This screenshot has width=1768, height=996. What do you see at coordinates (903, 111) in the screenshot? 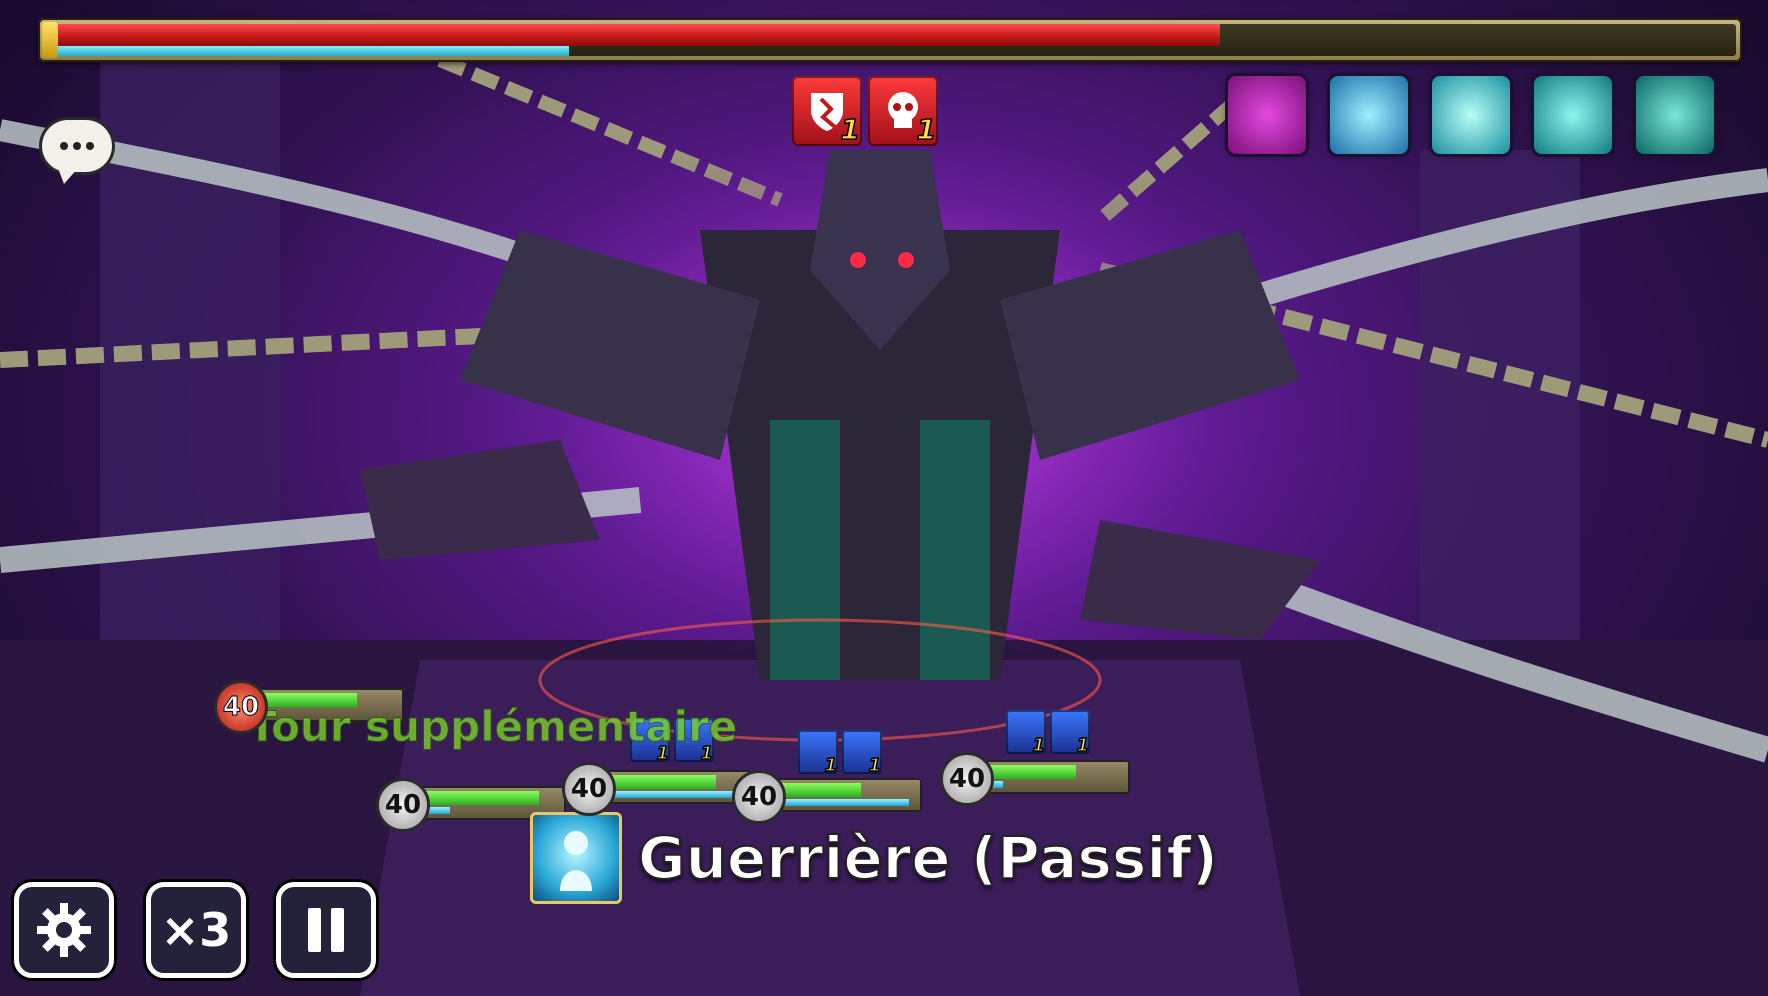
I see `skull-icon: 1` at bounding box center [903, 111].